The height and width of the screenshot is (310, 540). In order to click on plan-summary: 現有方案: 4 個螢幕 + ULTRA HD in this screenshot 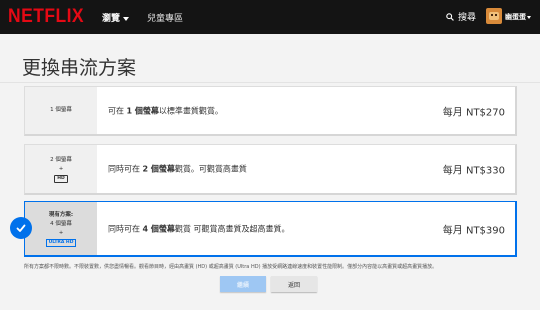, I will do `click(61, 228)`.